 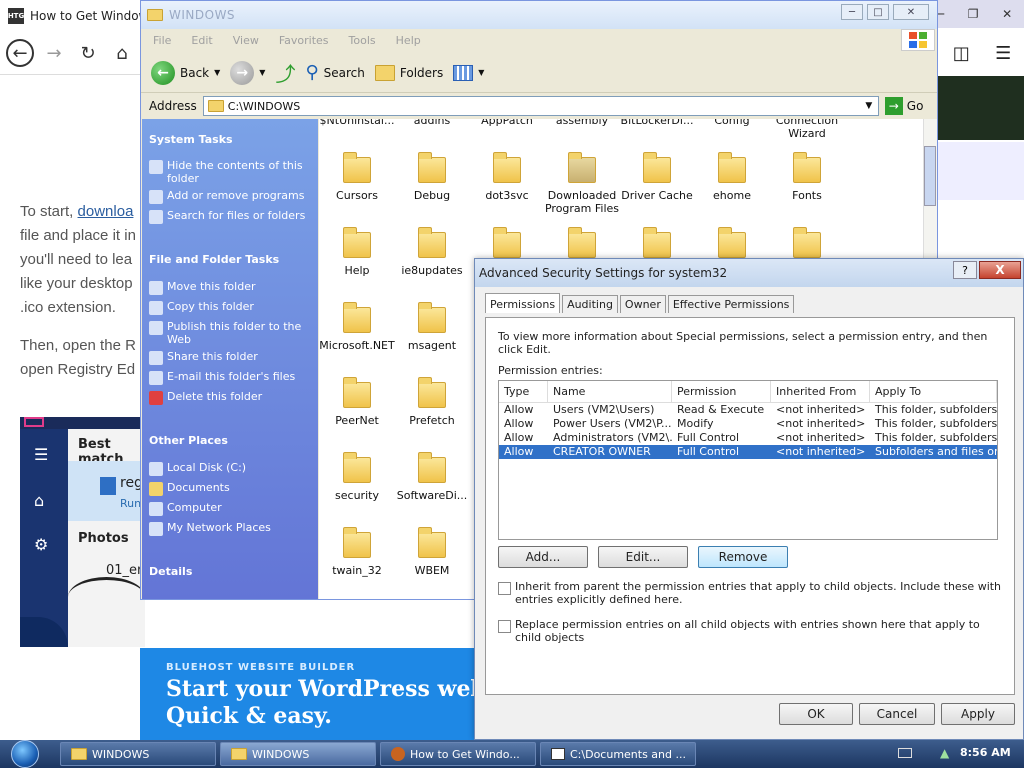 I want to click on task-add-remove: Add or remove programs, so click(x=230, y=196).